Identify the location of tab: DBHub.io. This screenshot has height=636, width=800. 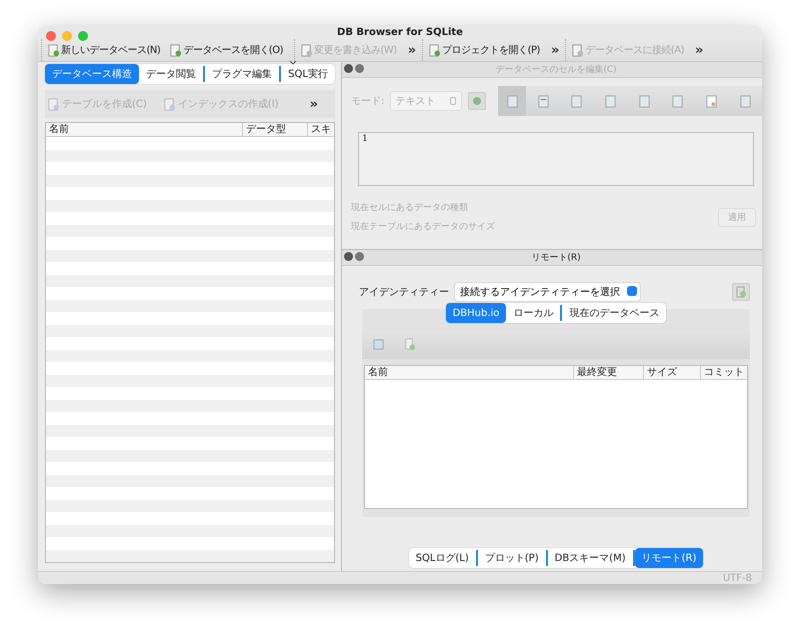
(476, 313).